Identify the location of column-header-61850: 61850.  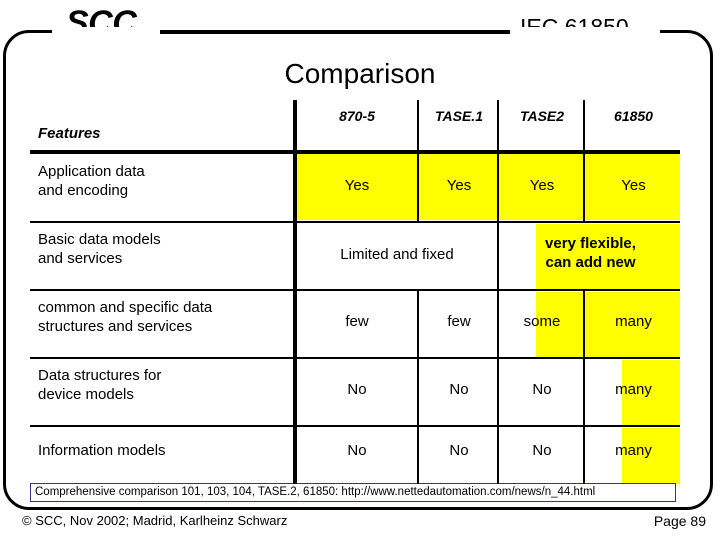
(633, 116).